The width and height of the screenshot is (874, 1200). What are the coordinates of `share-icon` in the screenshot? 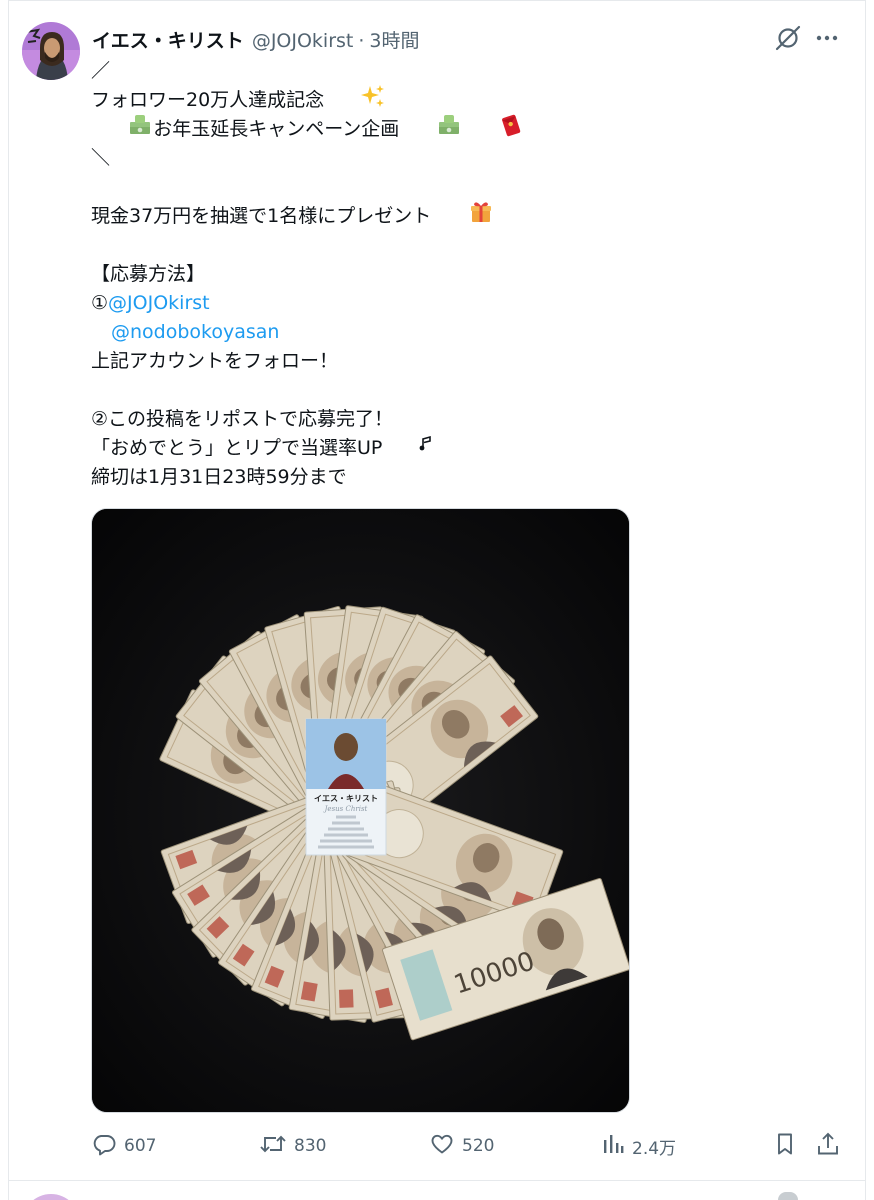 It's located at (831, 1146).